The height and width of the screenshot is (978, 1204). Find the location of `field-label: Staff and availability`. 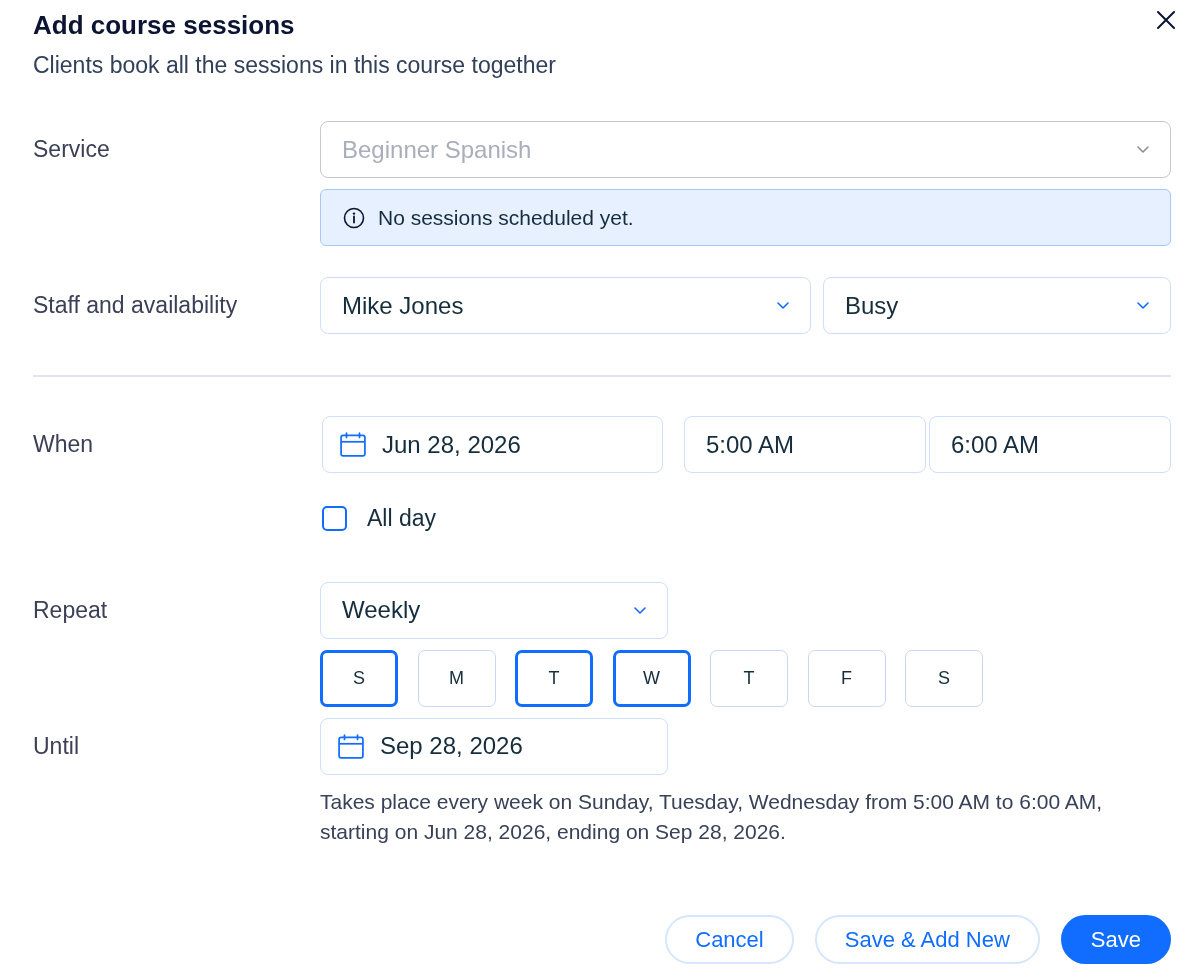

field-label: Staff and availability is located at coordinates (135, 306).